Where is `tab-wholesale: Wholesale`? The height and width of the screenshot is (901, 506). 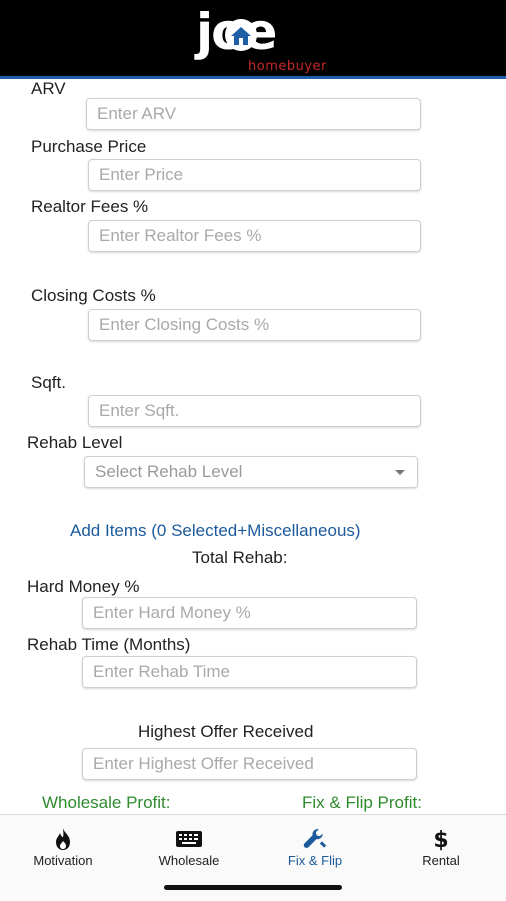 tab-wholesale: Wholesale is located at coordinates (189, 845).